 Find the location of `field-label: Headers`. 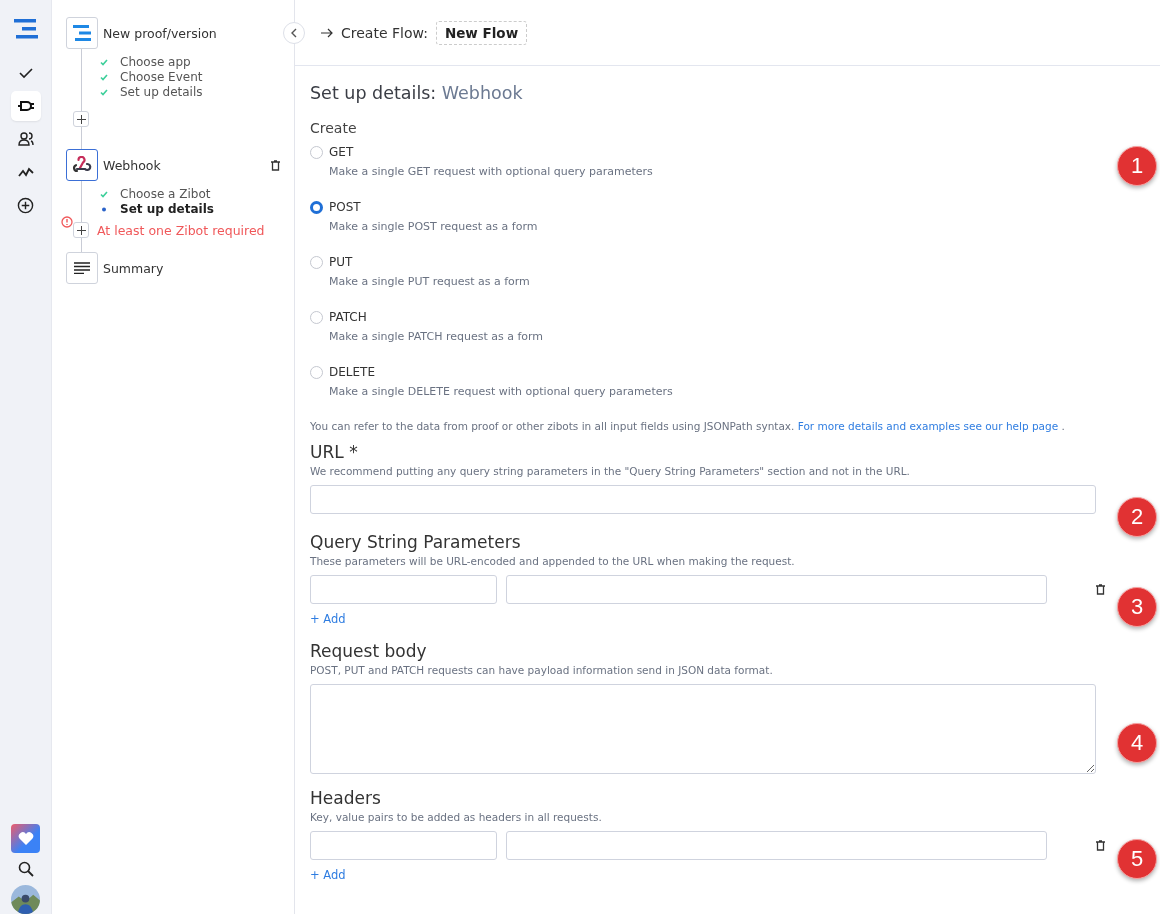

field-label: Headers is located at coordinates (346, 798).